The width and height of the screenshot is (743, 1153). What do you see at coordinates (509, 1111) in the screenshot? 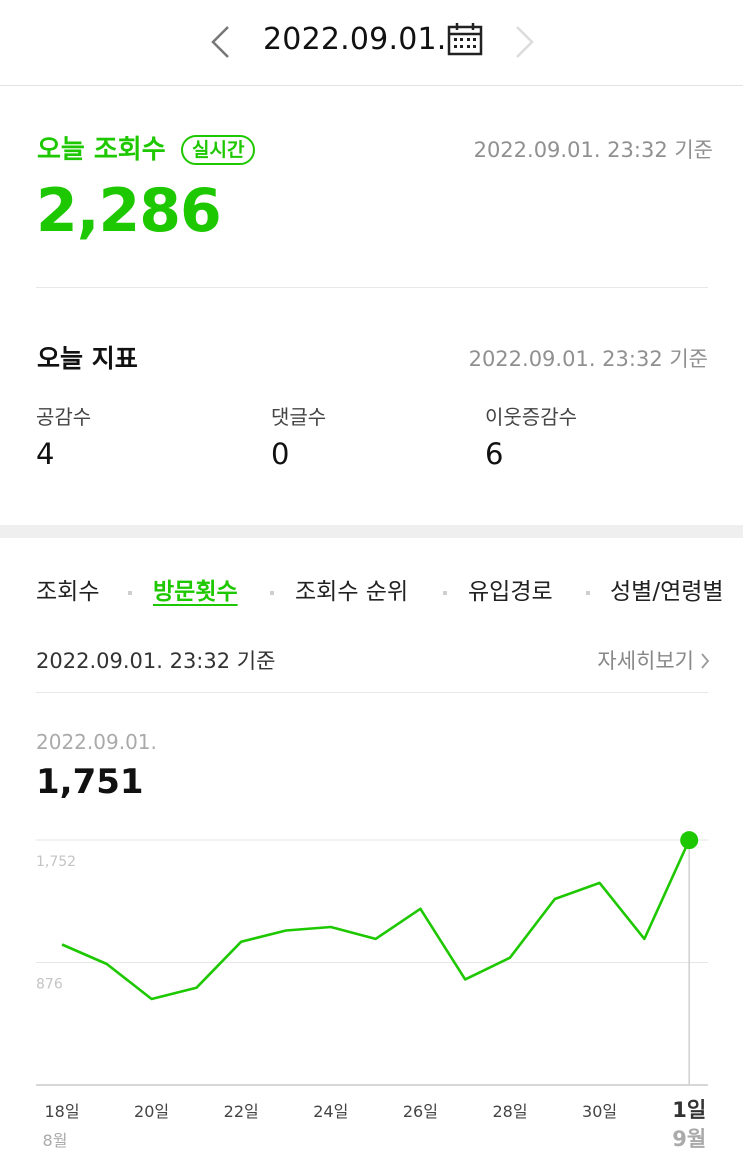
I see `x-tick-label: 28일` at bounding box center [509, 1111].